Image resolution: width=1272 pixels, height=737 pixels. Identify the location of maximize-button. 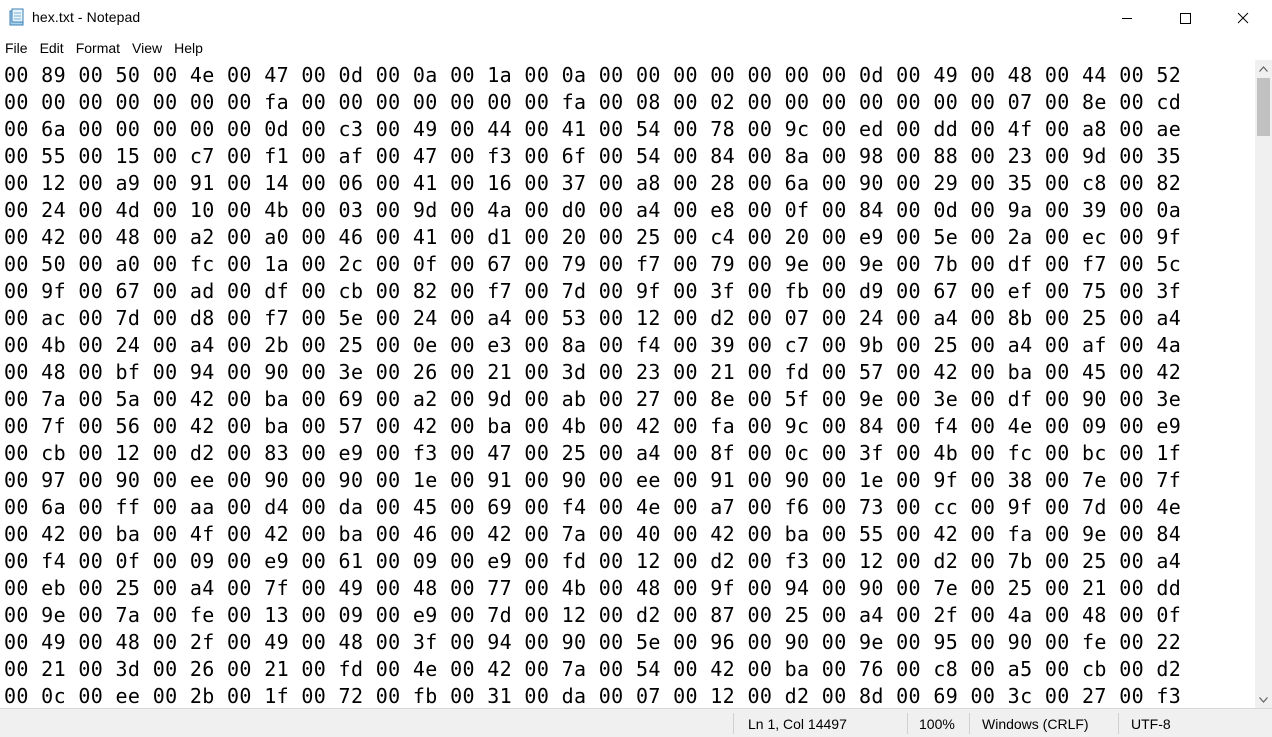
(1185, 18).